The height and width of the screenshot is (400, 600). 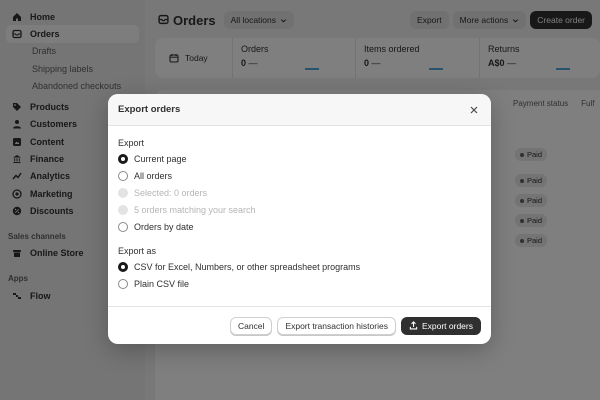 What do you see at coordinates (299, 175) in the screenshot?
I see `radio-all-orders: All orders` at bounding box center [299, 175].